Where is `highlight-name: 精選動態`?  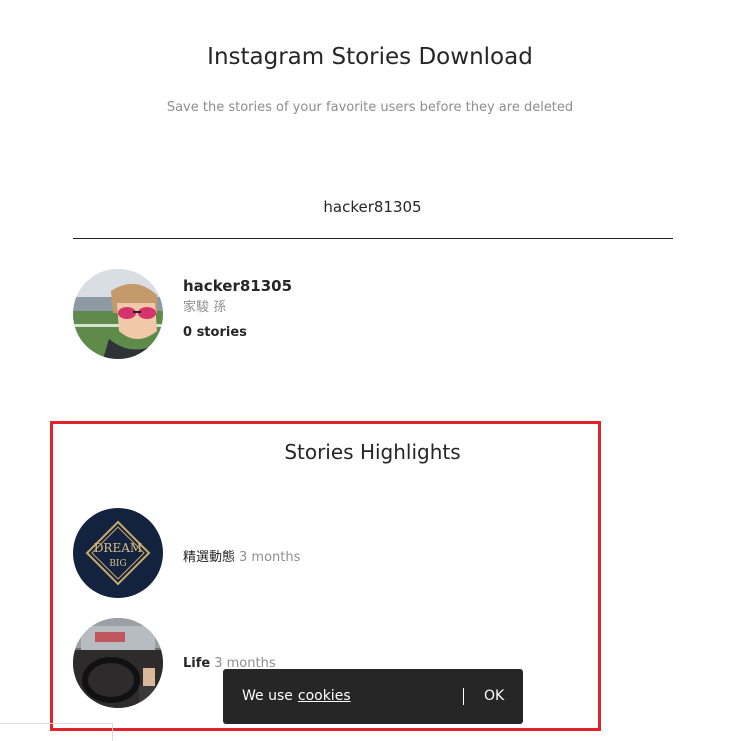 highlight-name: 精選動態 is located at coordinates (209, 557).